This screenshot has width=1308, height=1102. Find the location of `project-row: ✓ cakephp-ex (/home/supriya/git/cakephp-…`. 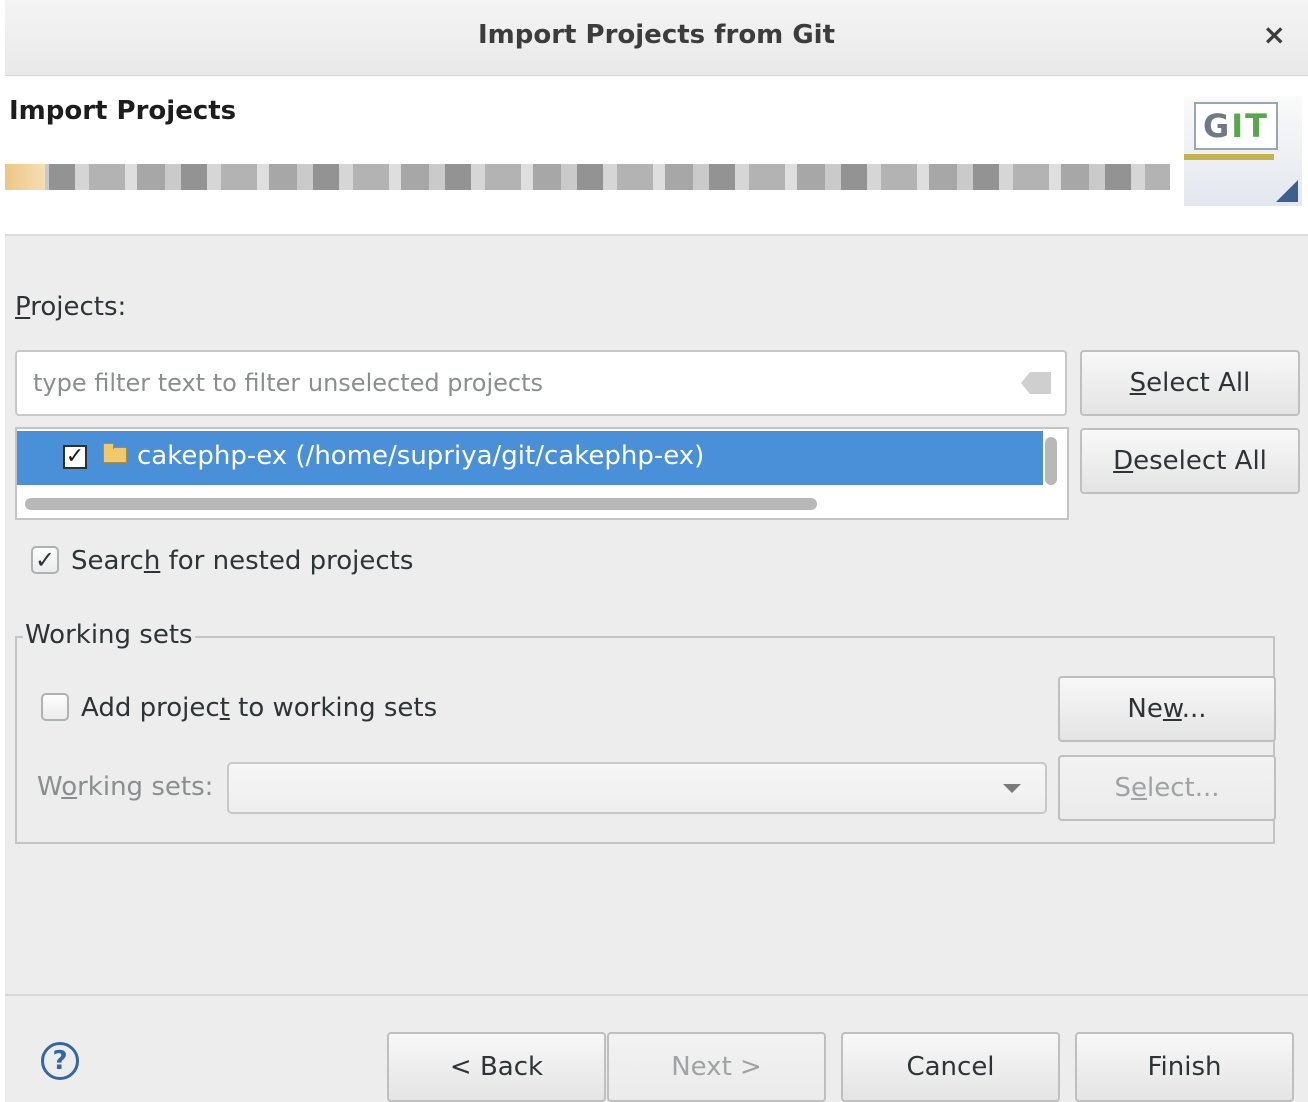

project-row: ✓ cakephp-ex (/home/supriya/git/cakephp-… is located at coordinates (530, 458).